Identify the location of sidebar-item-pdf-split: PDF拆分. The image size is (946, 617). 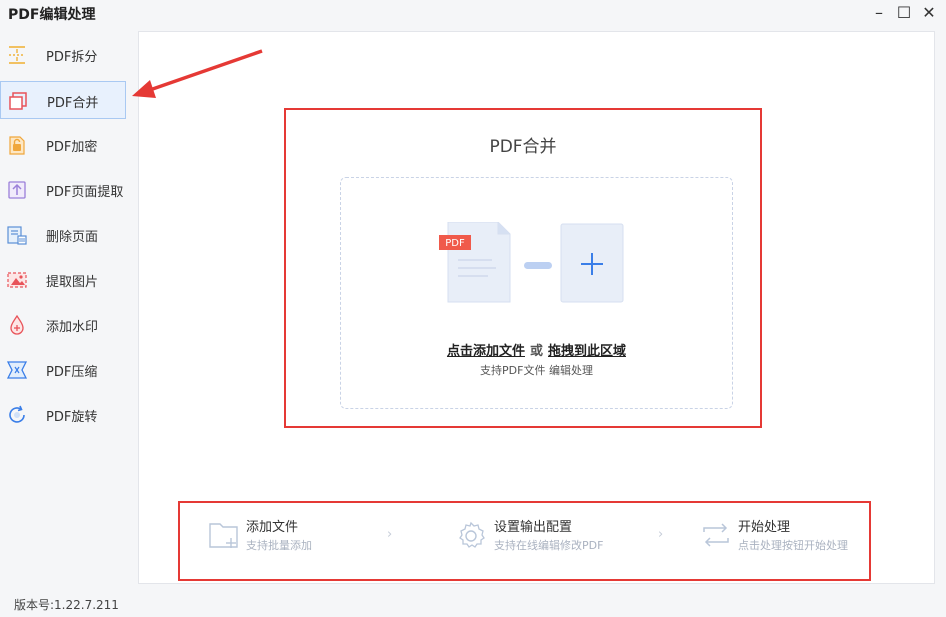
(63, 55).